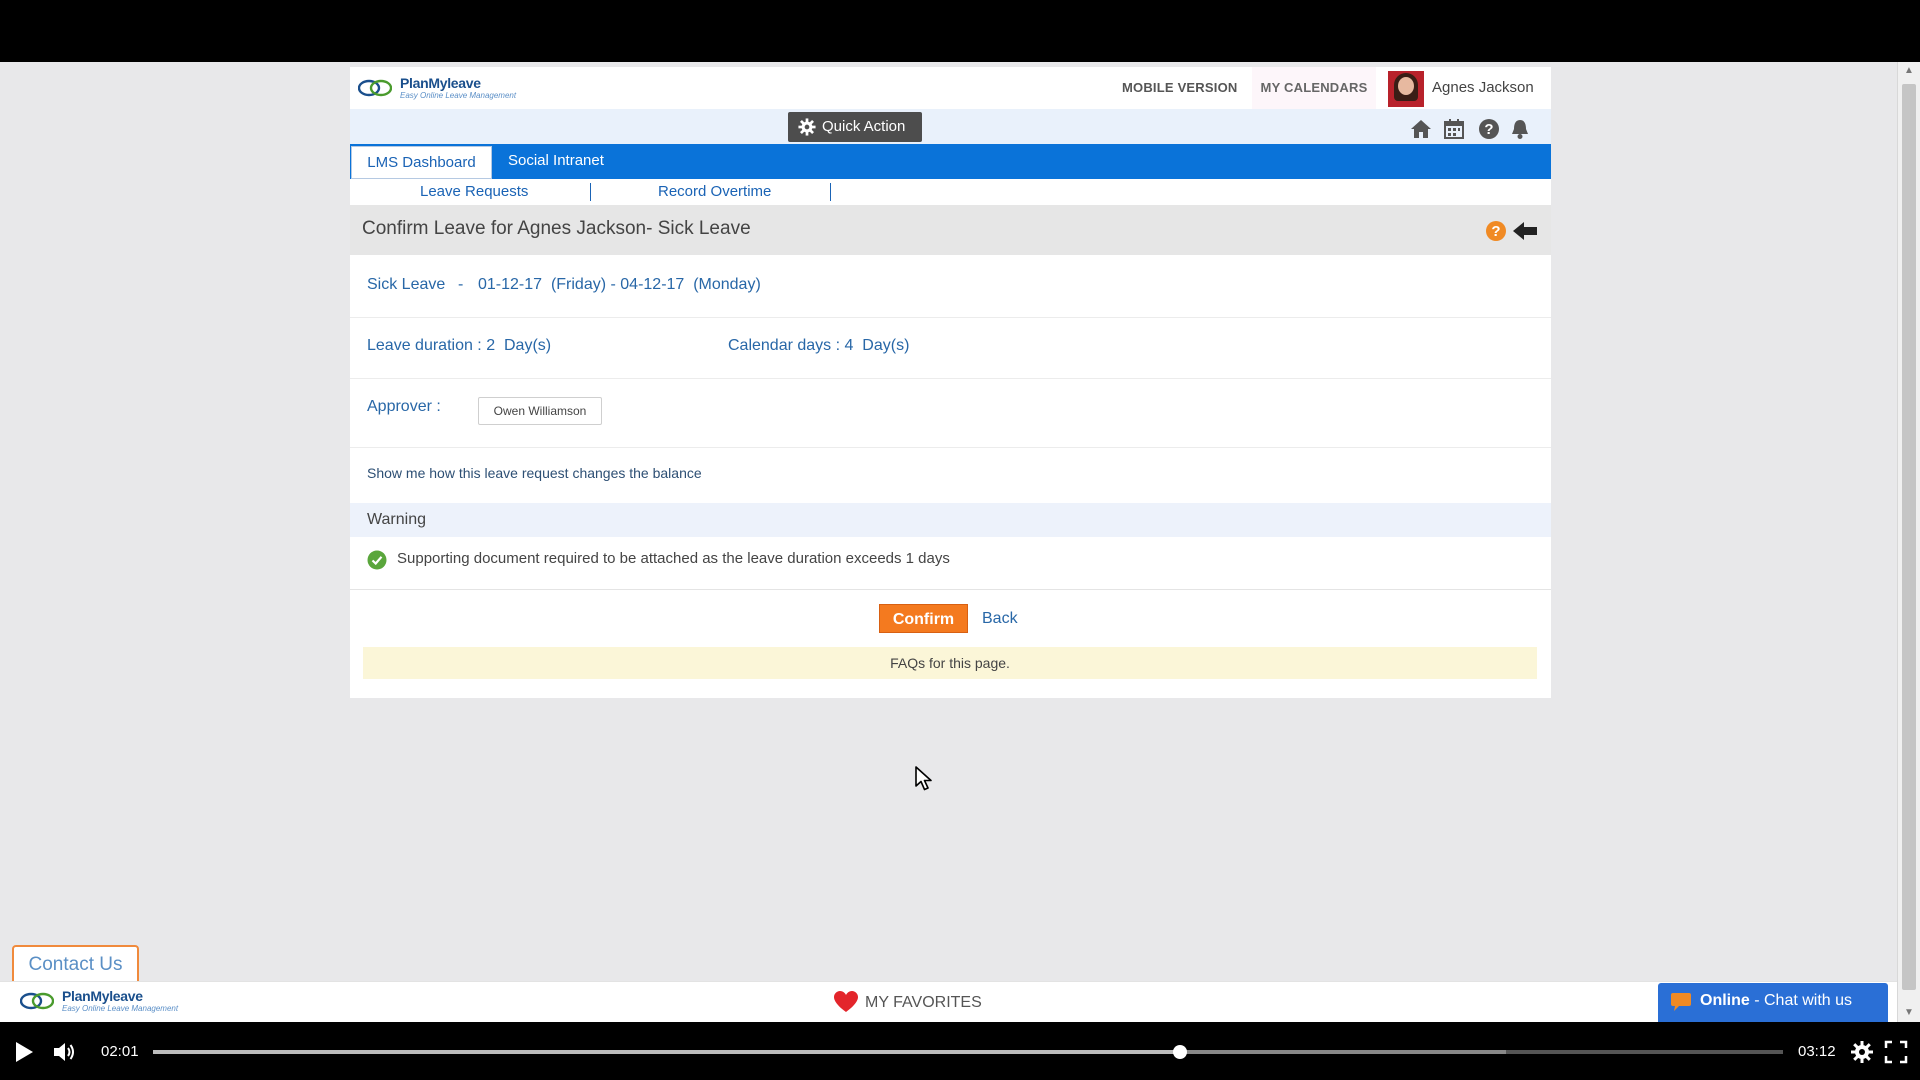 This screenshot has width=1920, height=1080. What do you see at coordinates (1909, 71) in the screenshot?
I see `scroll-up-icon: ▲` at bounding box center [1909, 71].